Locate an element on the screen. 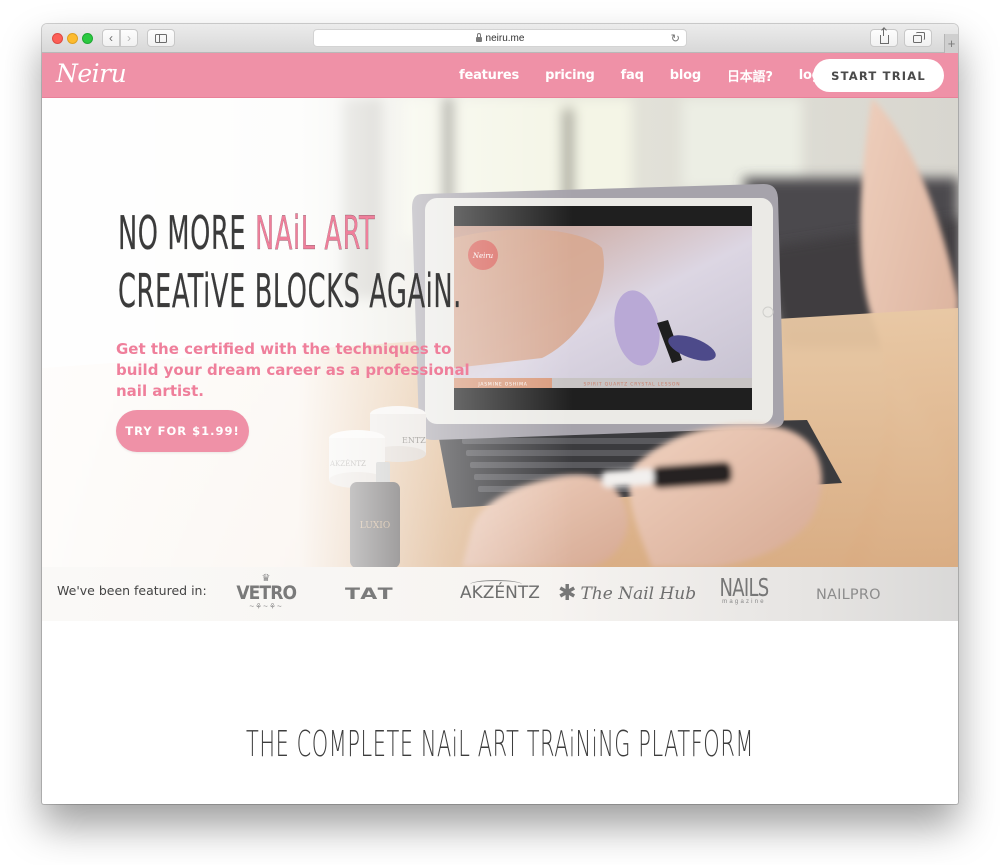 The image size is (1000, 865). reload-icon: ↻ is located at coordinates (675, 38).